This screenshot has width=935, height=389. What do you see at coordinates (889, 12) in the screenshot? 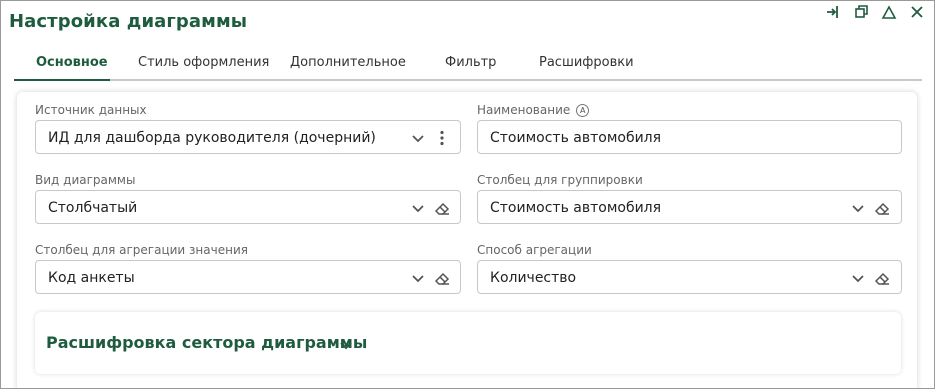
I see `home-icon` at bounding box center [889, 12].